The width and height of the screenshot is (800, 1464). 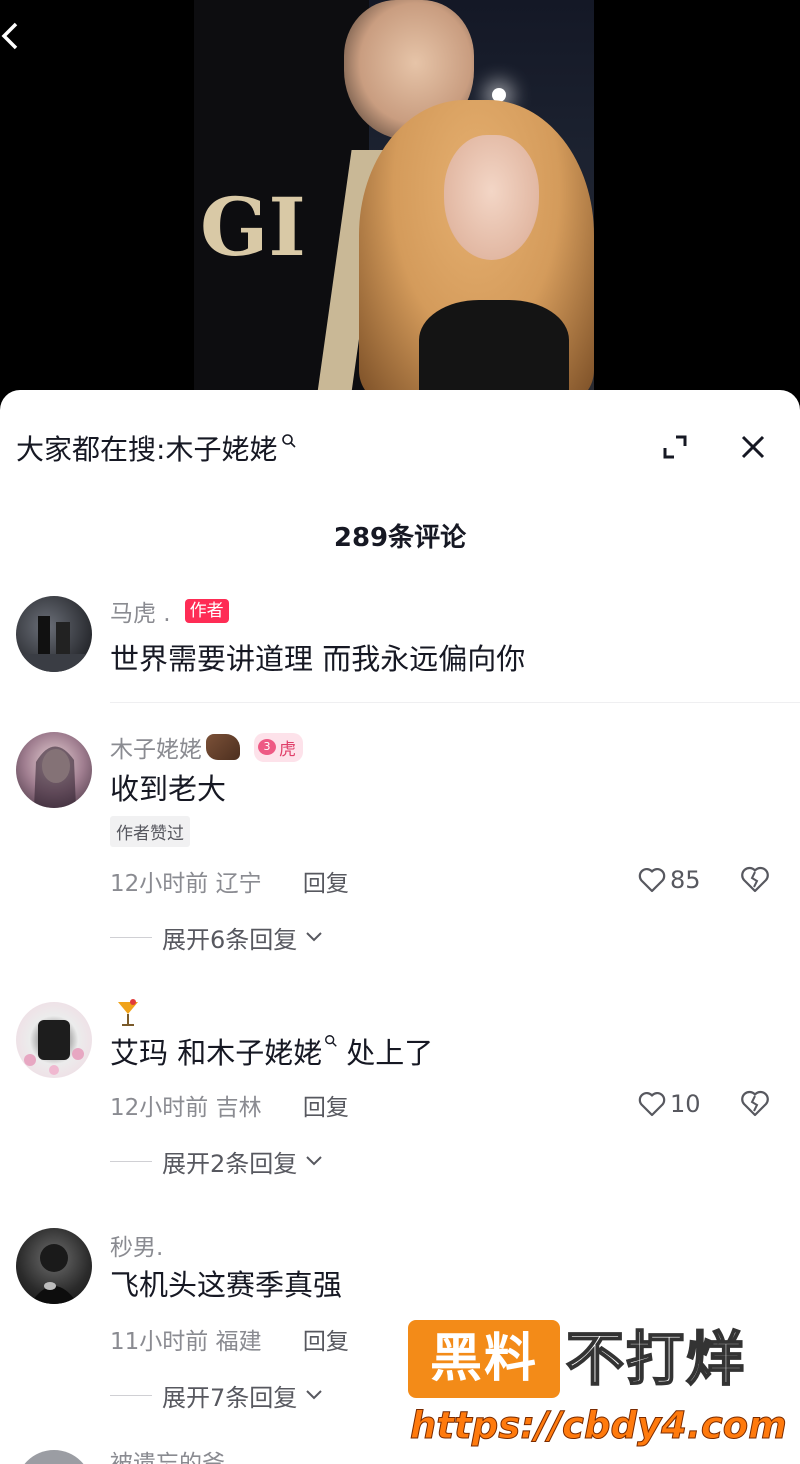 What do you see at coordinates (287, 749) in the screenshot?
I see `fan-badge-label: 虎` at bounding box center [287, 749].